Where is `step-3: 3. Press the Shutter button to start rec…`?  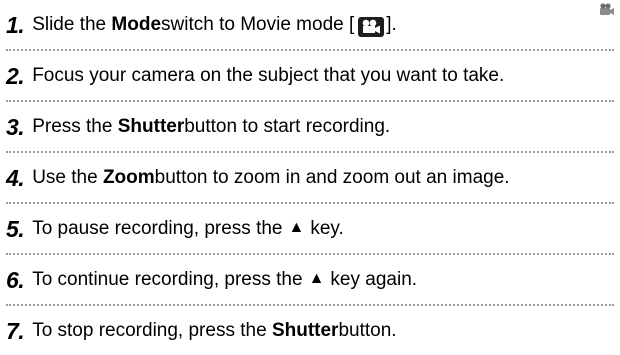 step-3: 3. Press the Shutter button to start rec… is located at coordinates (310, 126).